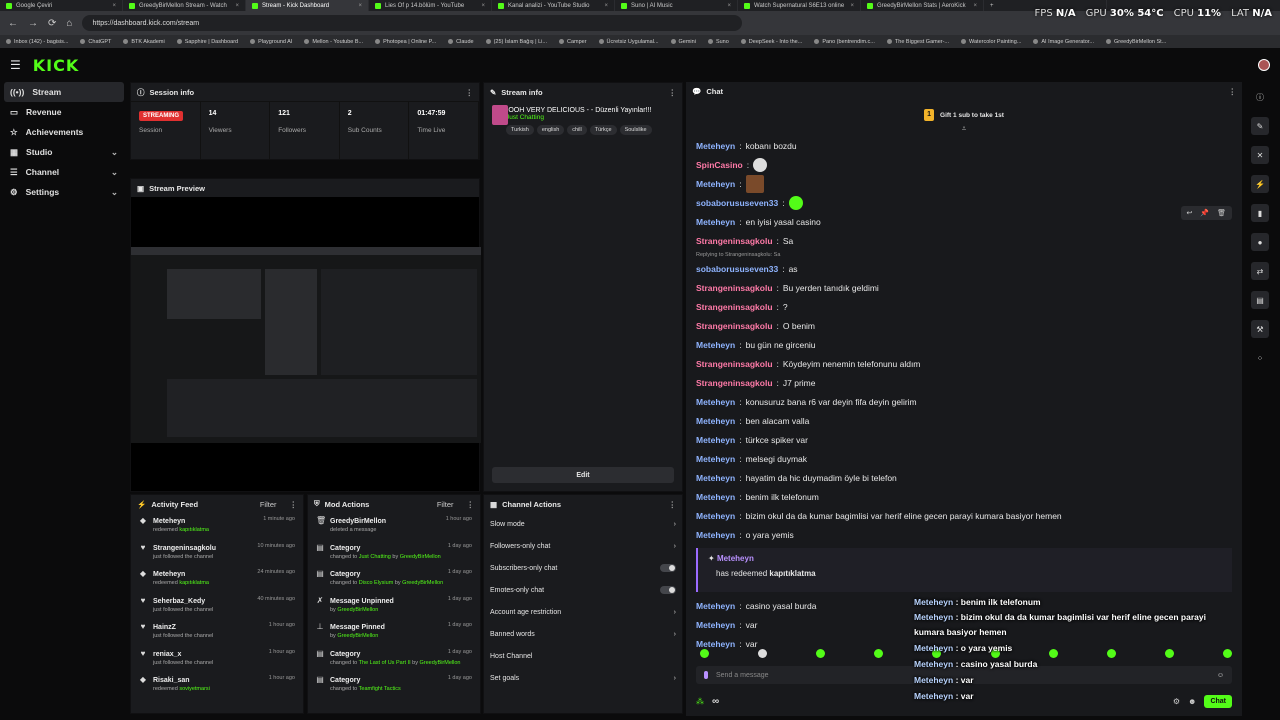  What do you see at coordinates (61, 5) in the screenshot?
I see `browser-tab: Google Çeviri ×` at bounding box center [61, 5].